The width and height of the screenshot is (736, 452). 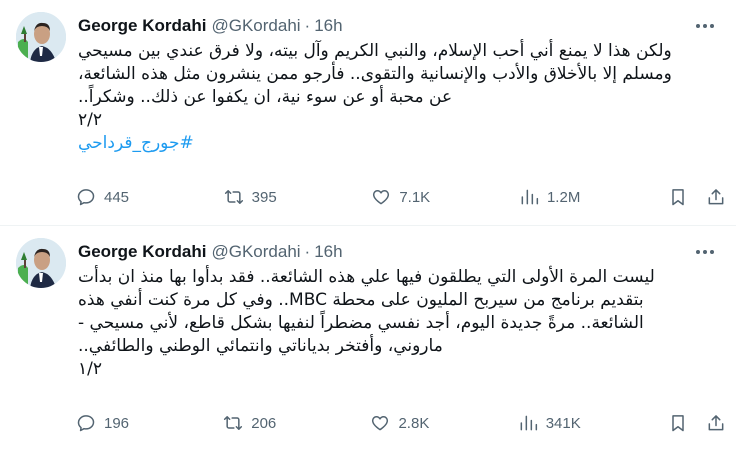 I want to click on retweet-button: 395, so click(x=254, y=197).